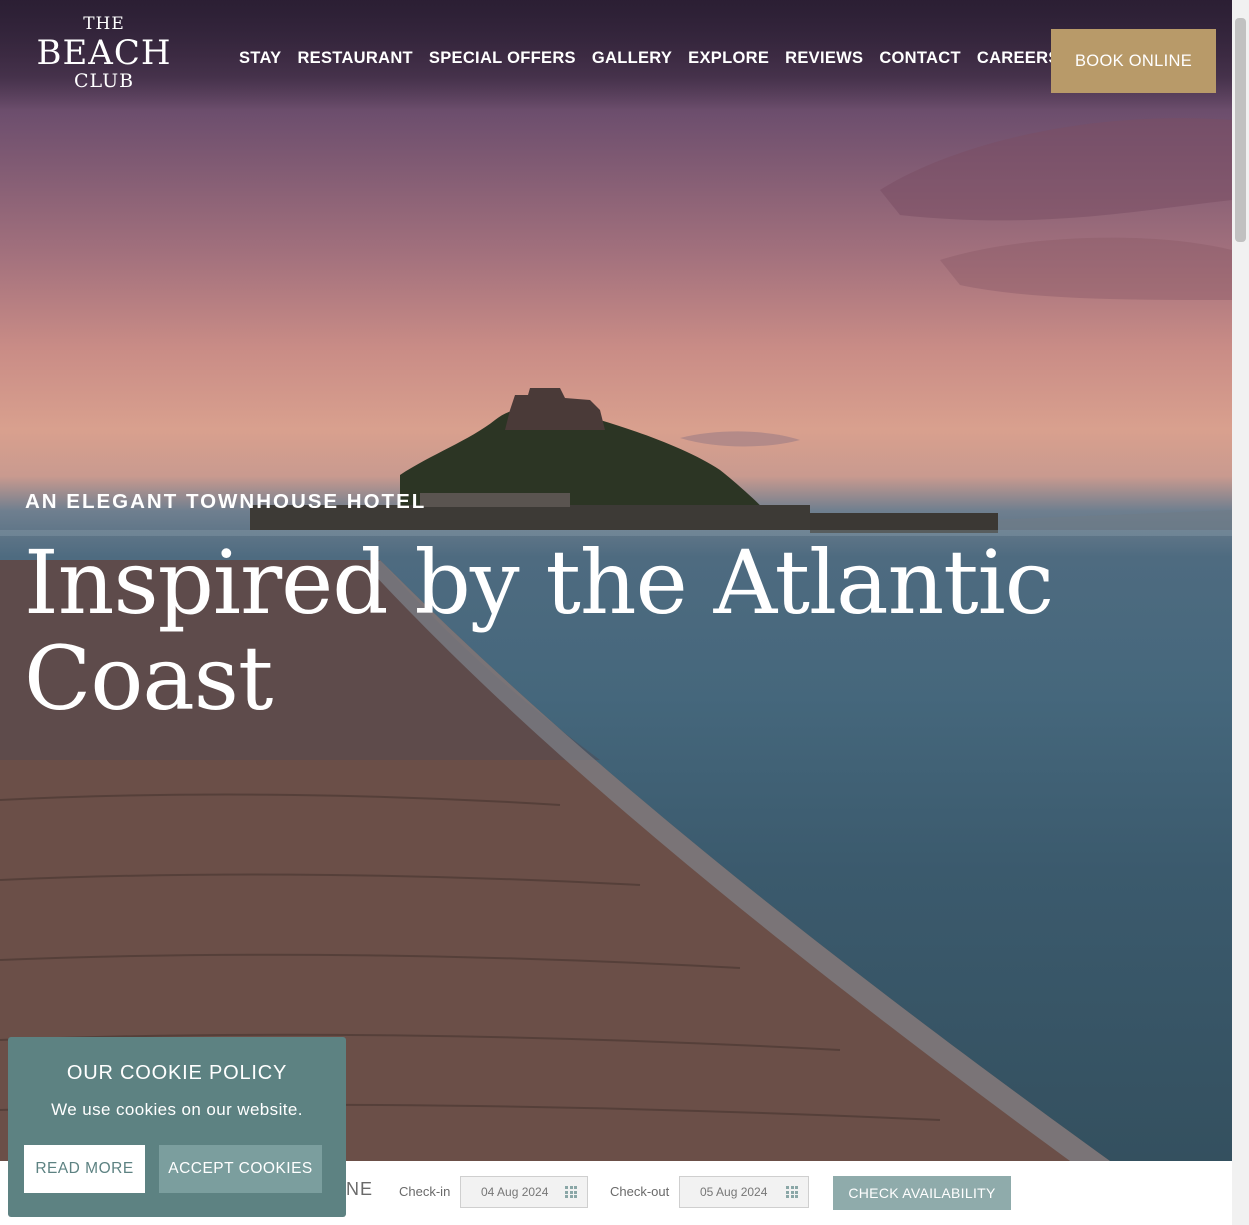 This screenshot has width=1249, height=1225. I want to click on hero-eyebrow: AN ELEGANT TOWNHOUSE HOTEL, so click(226, 501).